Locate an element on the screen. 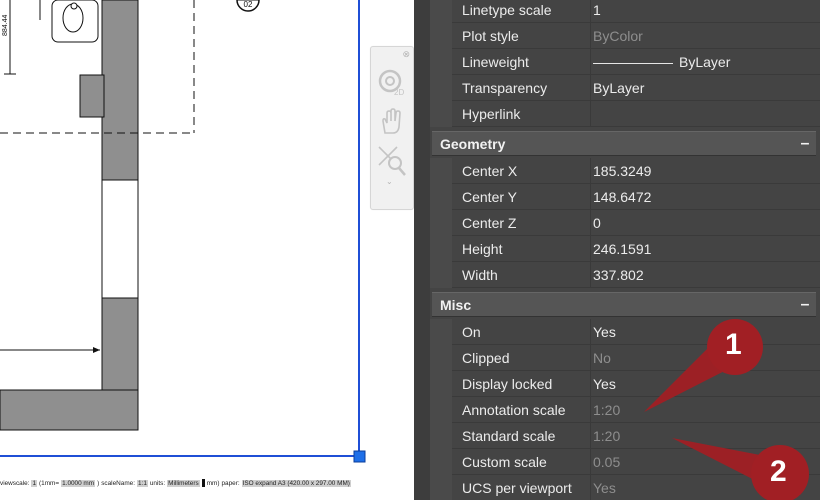  chevron-down-icon: ⌄ is located at coordinates (389, 181).